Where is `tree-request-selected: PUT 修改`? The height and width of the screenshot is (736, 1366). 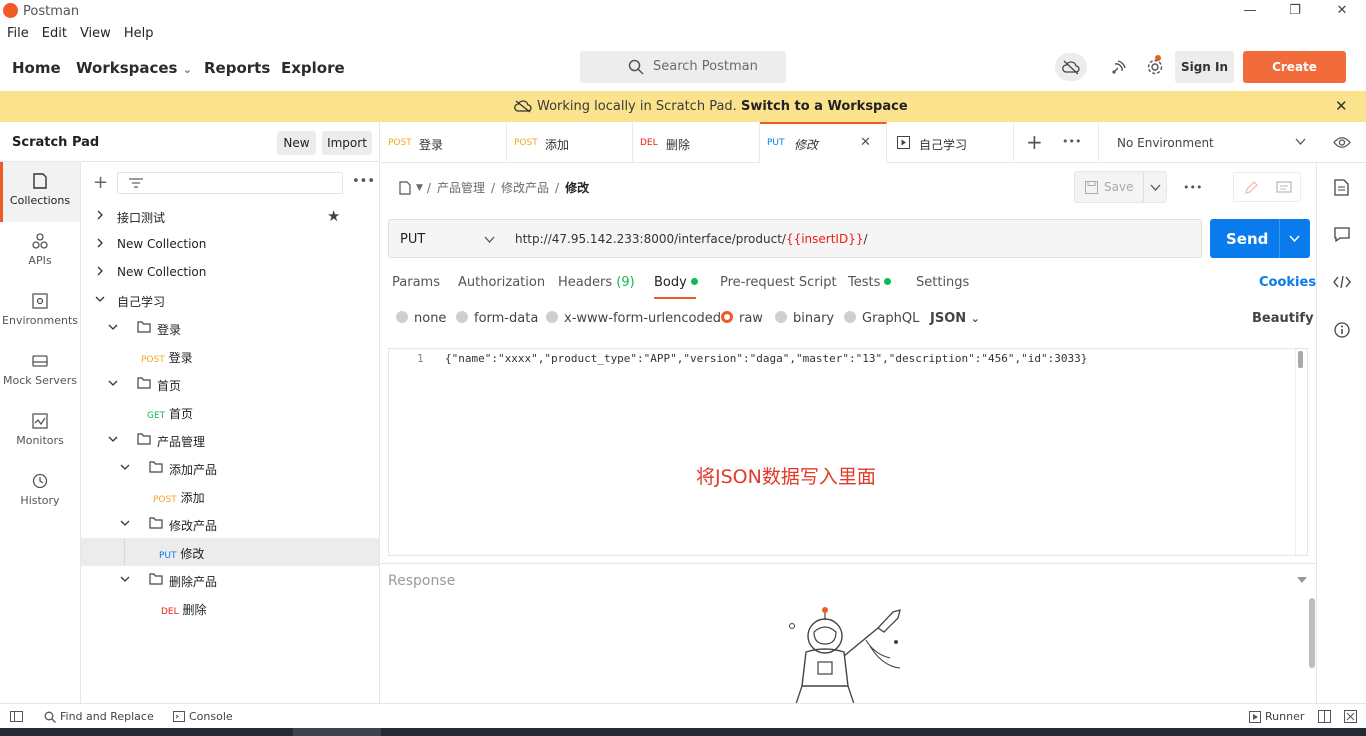
tree-request-selected: PUT 修改 is located at coordinates (230, 552).